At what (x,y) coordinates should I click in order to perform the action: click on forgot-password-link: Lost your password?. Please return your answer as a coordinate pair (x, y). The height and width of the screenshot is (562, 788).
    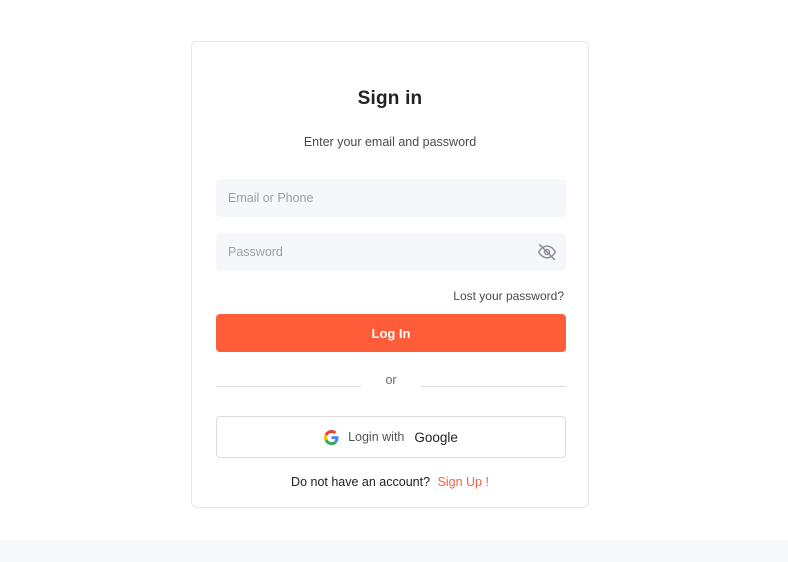
    Looking at the image, I should click on (508, 296).